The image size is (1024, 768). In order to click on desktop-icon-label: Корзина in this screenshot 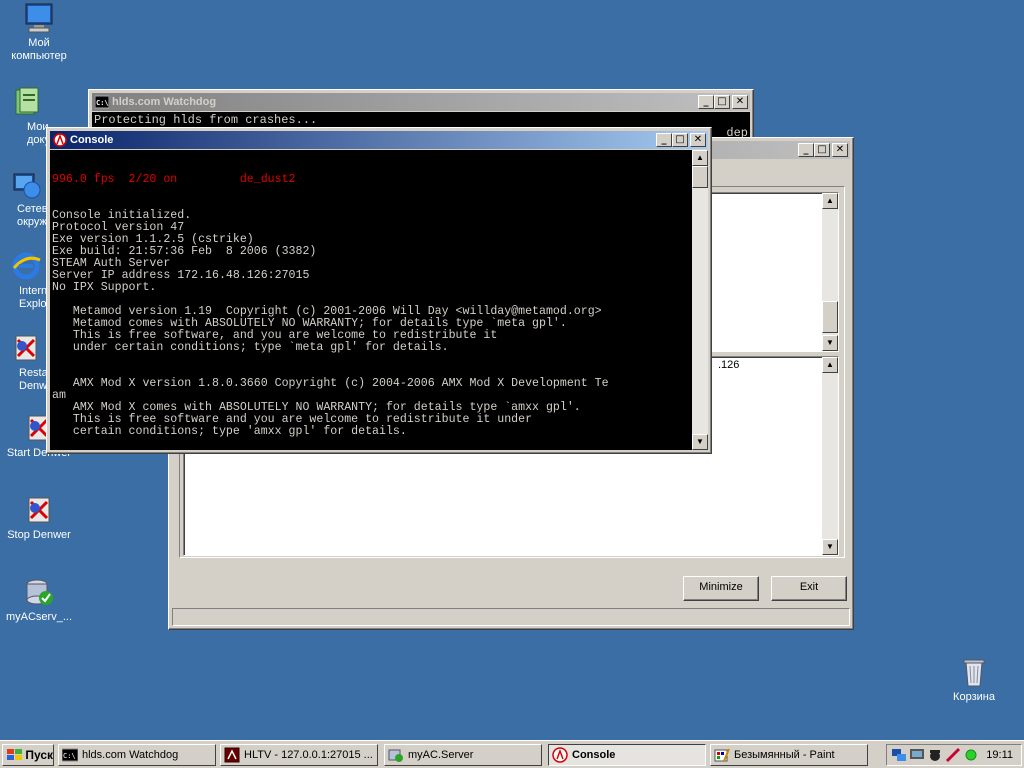, I will do `click(974, 697)`.